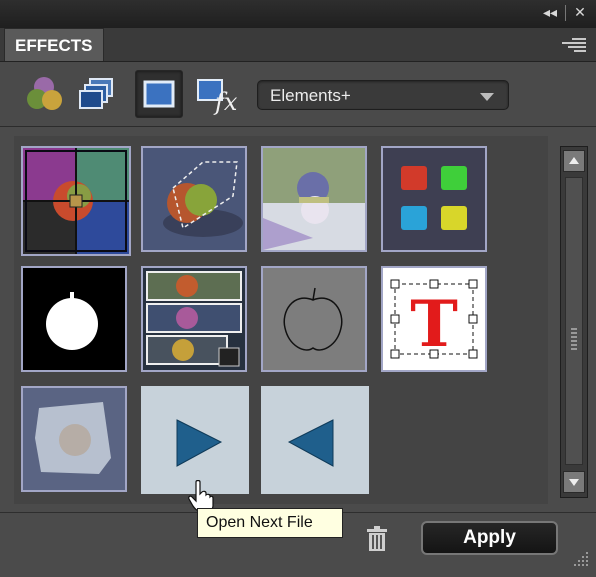  I want to click on next-file-arrow, so click(195, 440).